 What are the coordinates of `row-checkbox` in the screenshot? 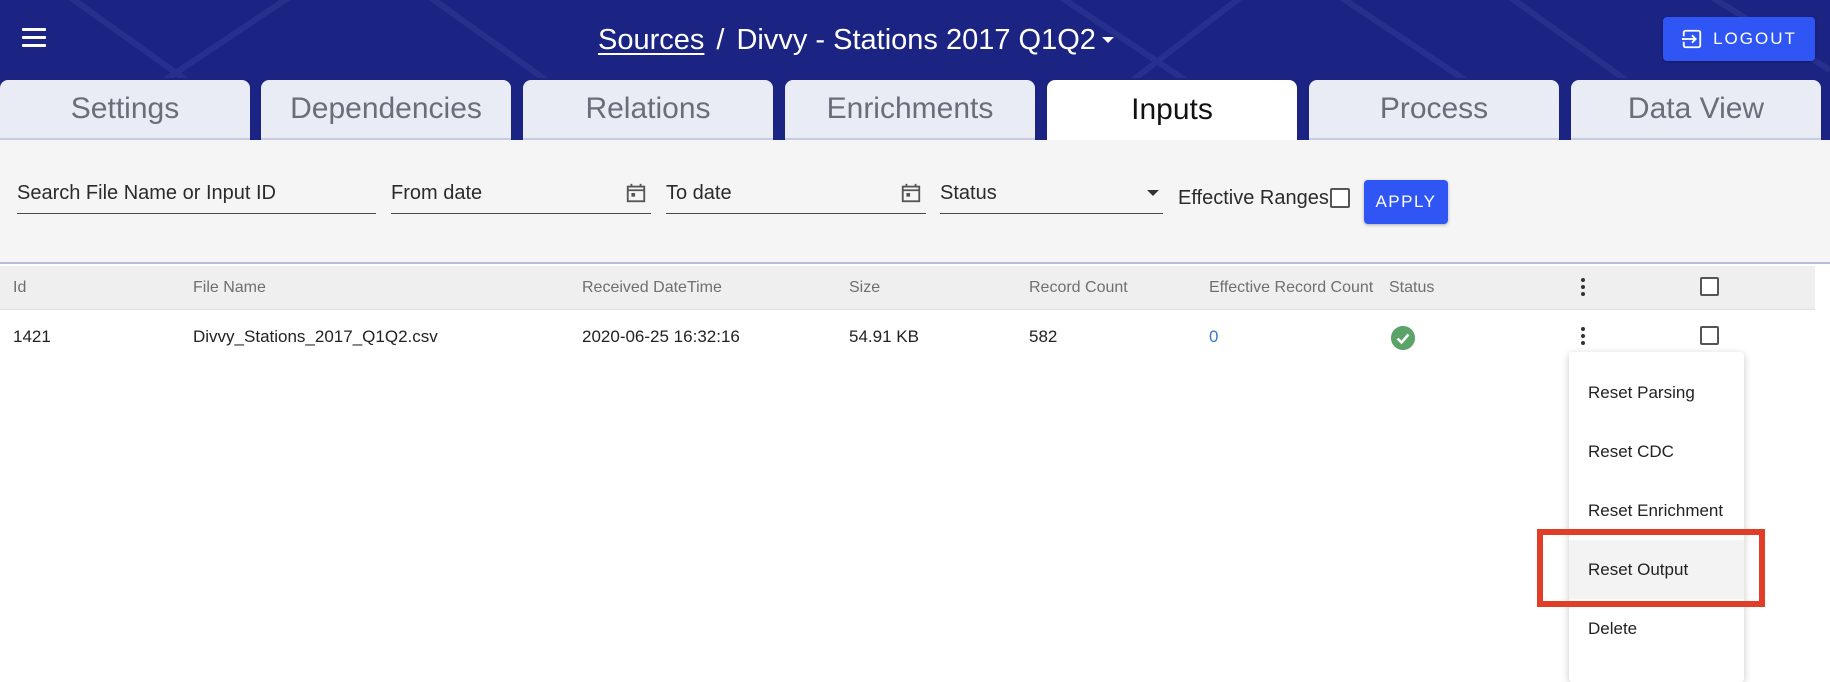 It's located at (1709, 335).